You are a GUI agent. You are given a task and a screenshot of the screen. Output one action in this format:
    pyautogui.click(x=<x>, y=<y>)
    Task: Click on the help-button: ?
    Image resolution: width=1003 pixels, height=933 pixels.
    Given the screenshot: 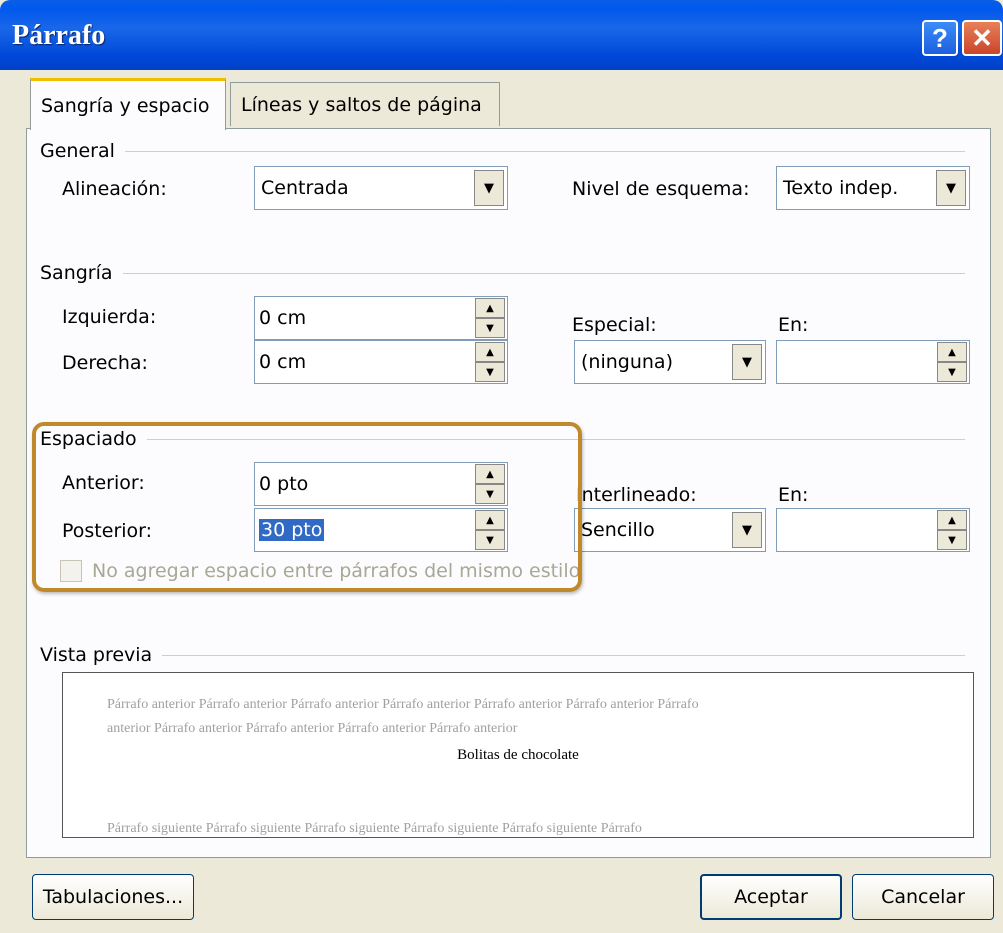 What is the action you would take?
    pyautogui.click(x=940, y=38)
    